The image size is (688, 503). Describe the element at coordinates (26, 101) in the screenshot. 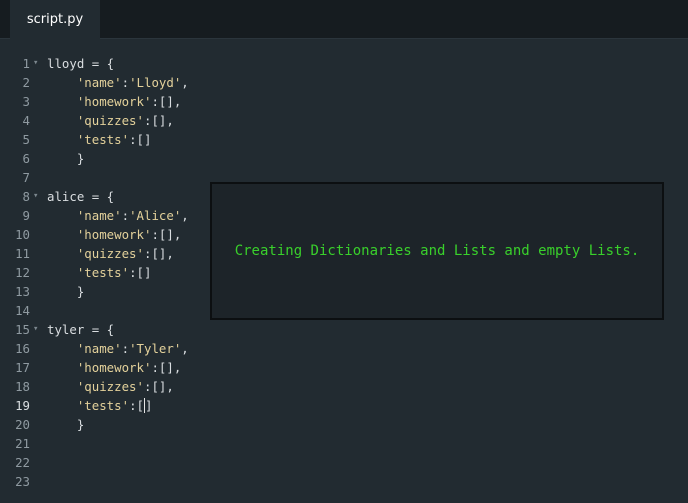

I see `line-number: 3` at that location.